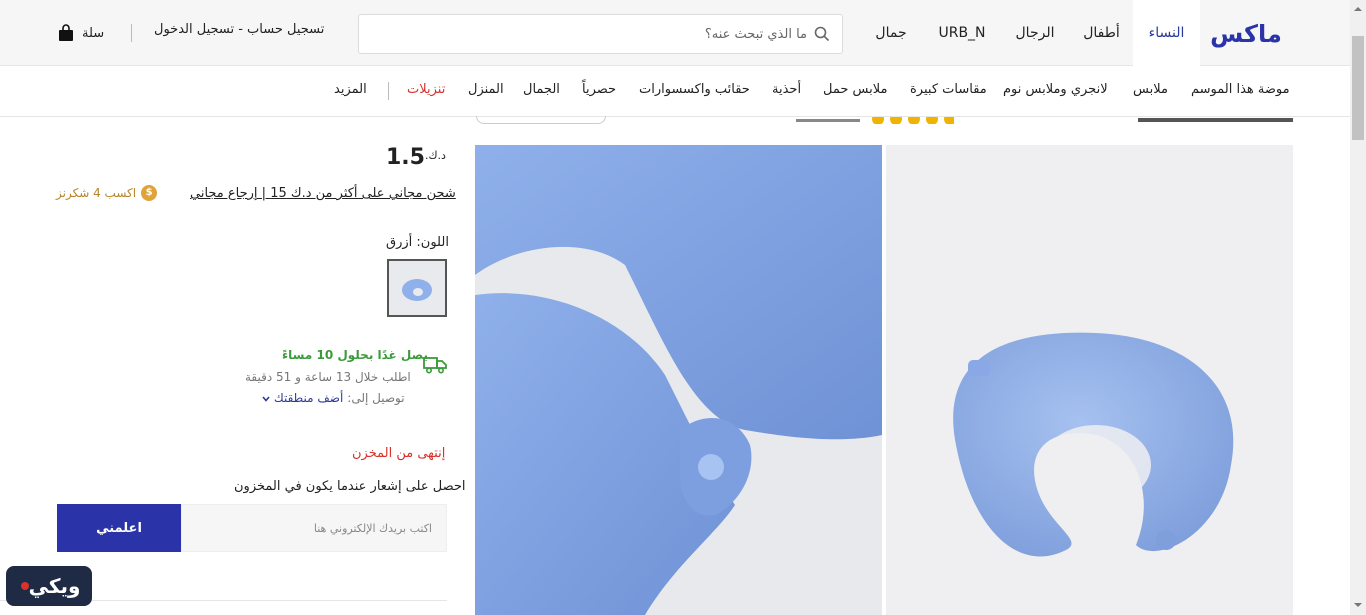 The height and width of the screenshot is (615, 1366). I want to click on add-area-text: أضف منطقتك, so click(308, 398).